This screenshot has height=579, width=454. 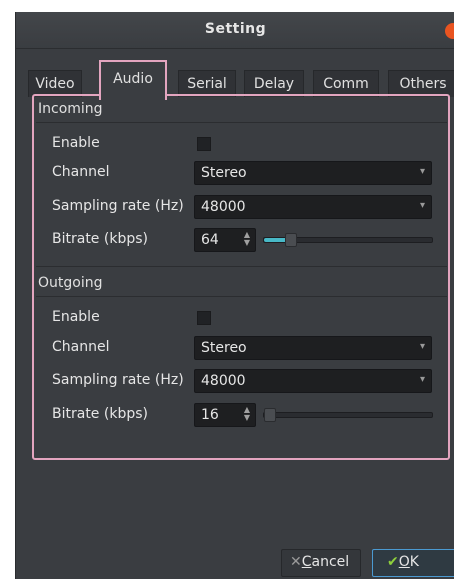 What do you see at coordinates (313, 348) in the screenshot?
I see `outgoing-channel-select: Stereo ▾` at bounding box center [313, 348].